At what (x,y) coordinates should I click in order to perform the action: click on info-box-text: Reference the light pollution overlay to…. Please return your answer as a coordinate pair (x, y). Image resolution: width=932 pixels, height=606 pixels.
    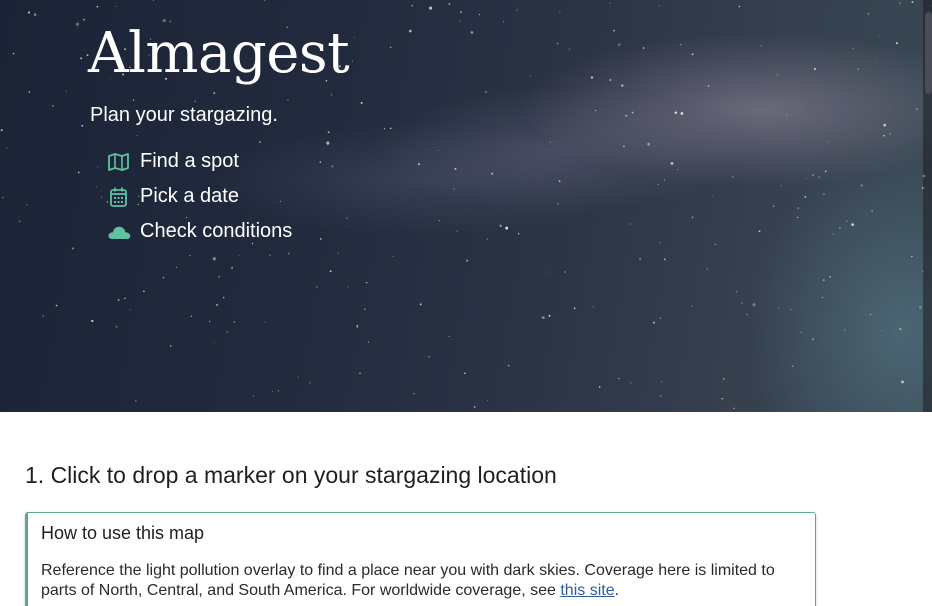
    Looking at the image, I should click on (421, 580).